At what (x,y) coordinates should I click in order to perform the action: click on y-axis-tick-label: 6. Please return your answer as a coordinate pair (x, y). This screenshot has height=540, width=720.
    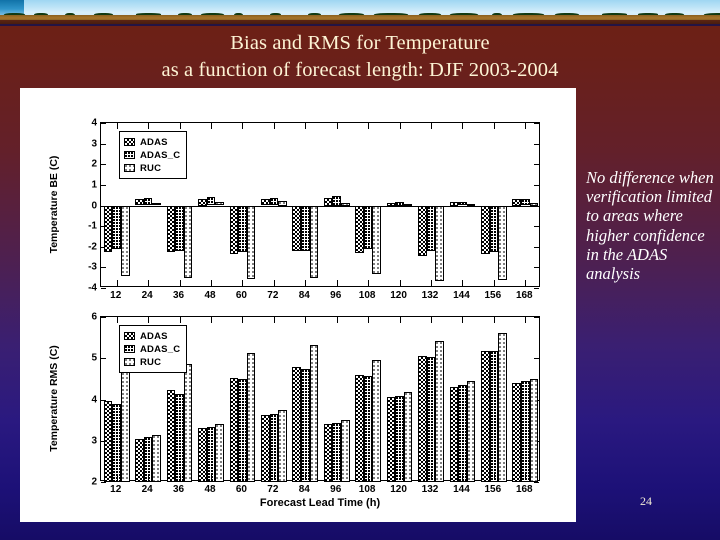
    Looking at the image, I should click on (94, 317).